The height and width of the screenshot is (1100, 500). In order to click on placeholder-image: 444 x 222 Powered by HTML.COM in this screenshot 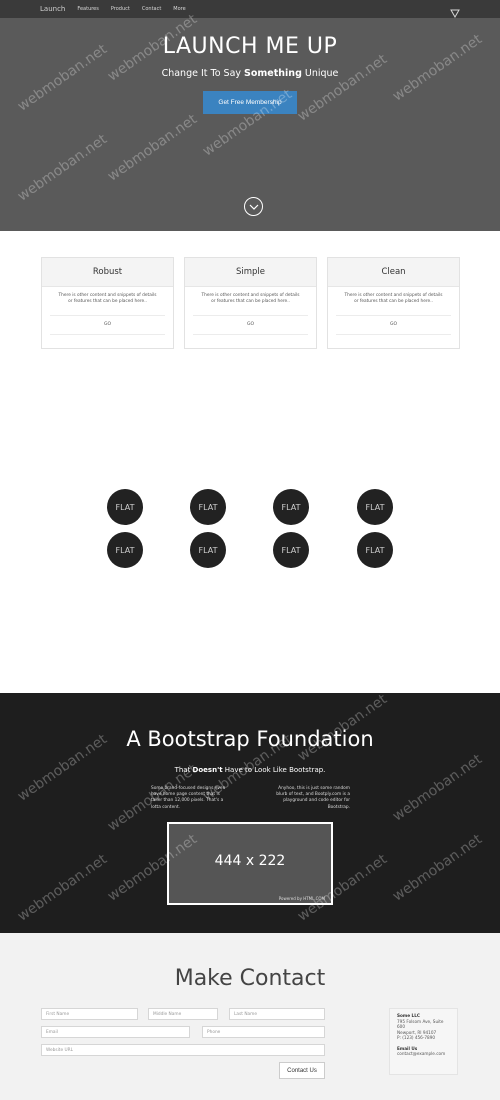, I will do `click(250, 863)`.